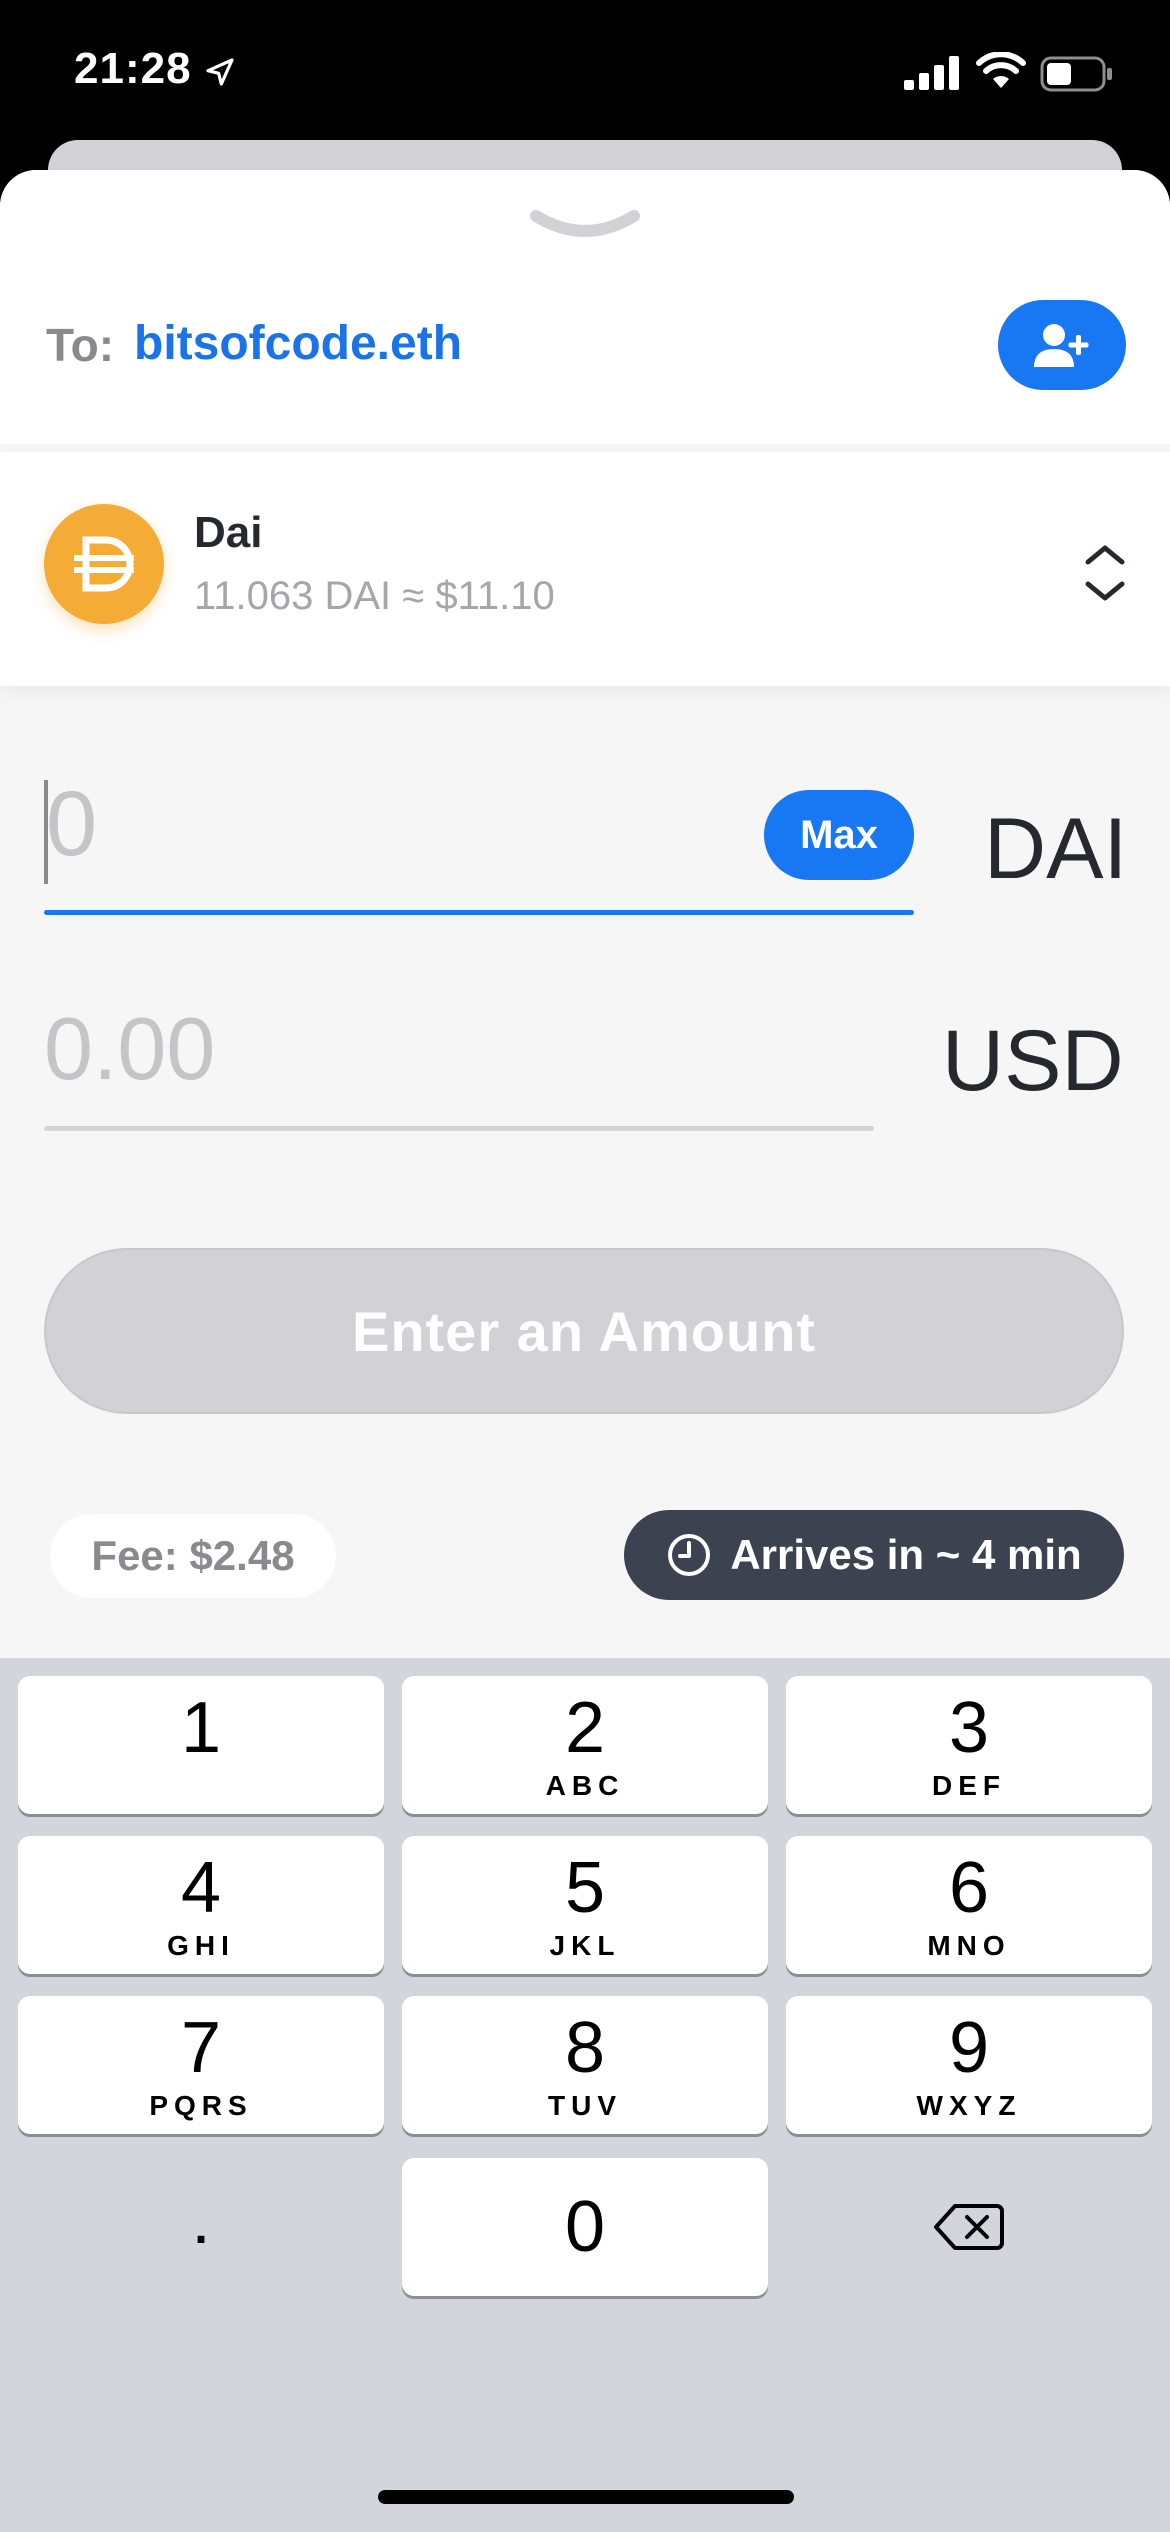 Image resolution: width=1170 pixels, height=2532 pixels. What do you see at coordinates (585, 569) in the screenshot?
I see `token-selector: Dai 11.063 DAI ≈ $11.10` at bounding box center [585, 569].